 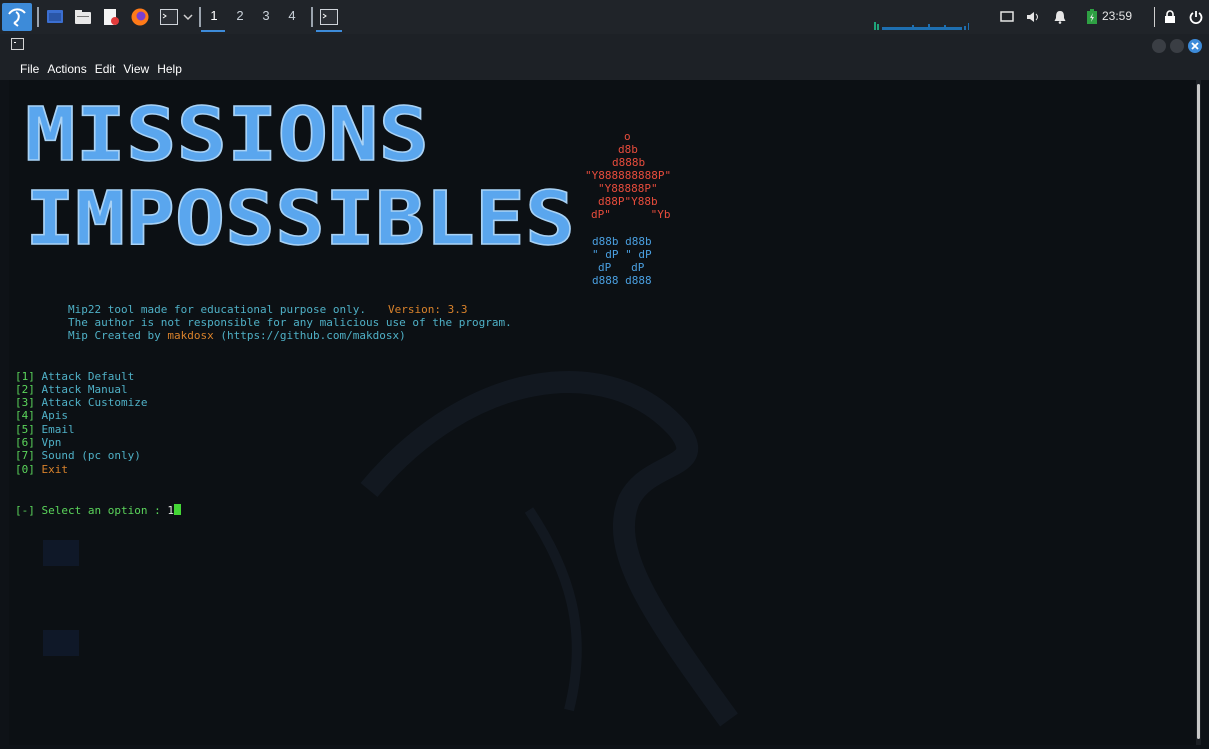 What do you see at coordinates (18, 47) in the screenshot?
I see `window-app-icon` at bounding box center [18, 47].